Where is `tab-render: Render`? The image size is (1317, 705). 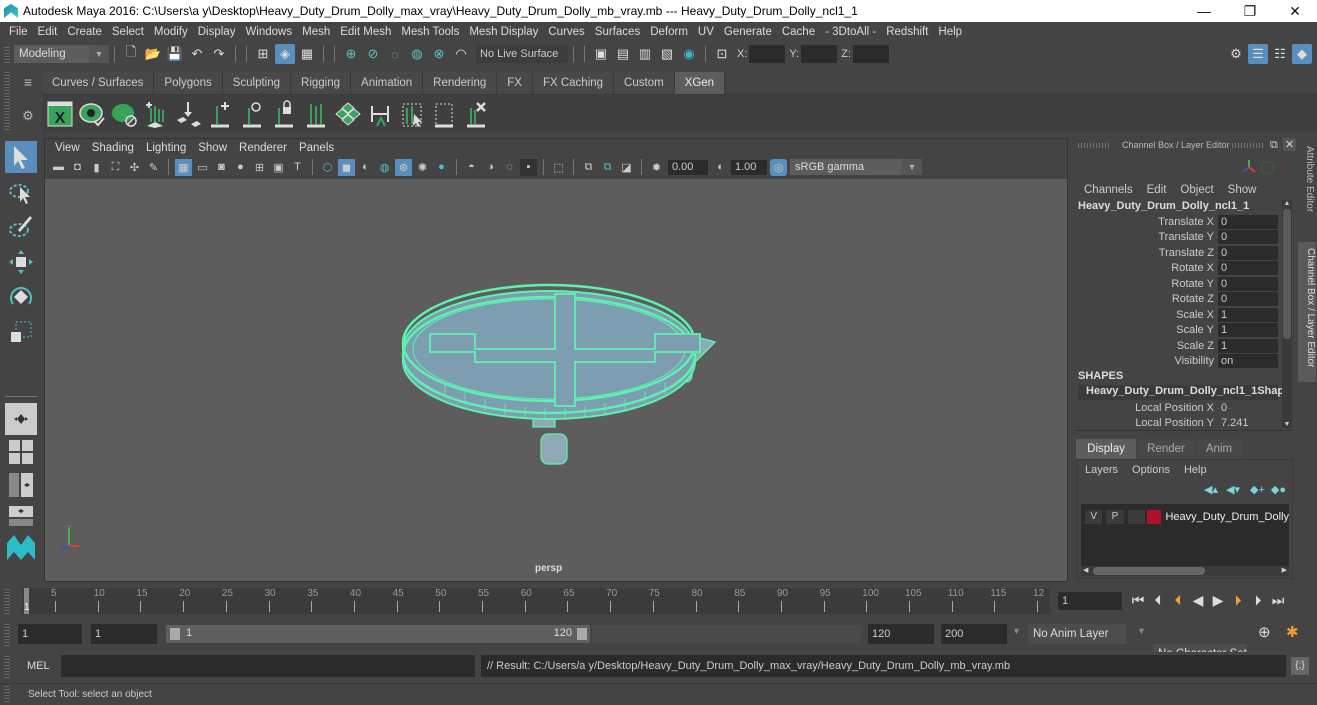 tab-render: Render is located at coordinates (1166, 449).